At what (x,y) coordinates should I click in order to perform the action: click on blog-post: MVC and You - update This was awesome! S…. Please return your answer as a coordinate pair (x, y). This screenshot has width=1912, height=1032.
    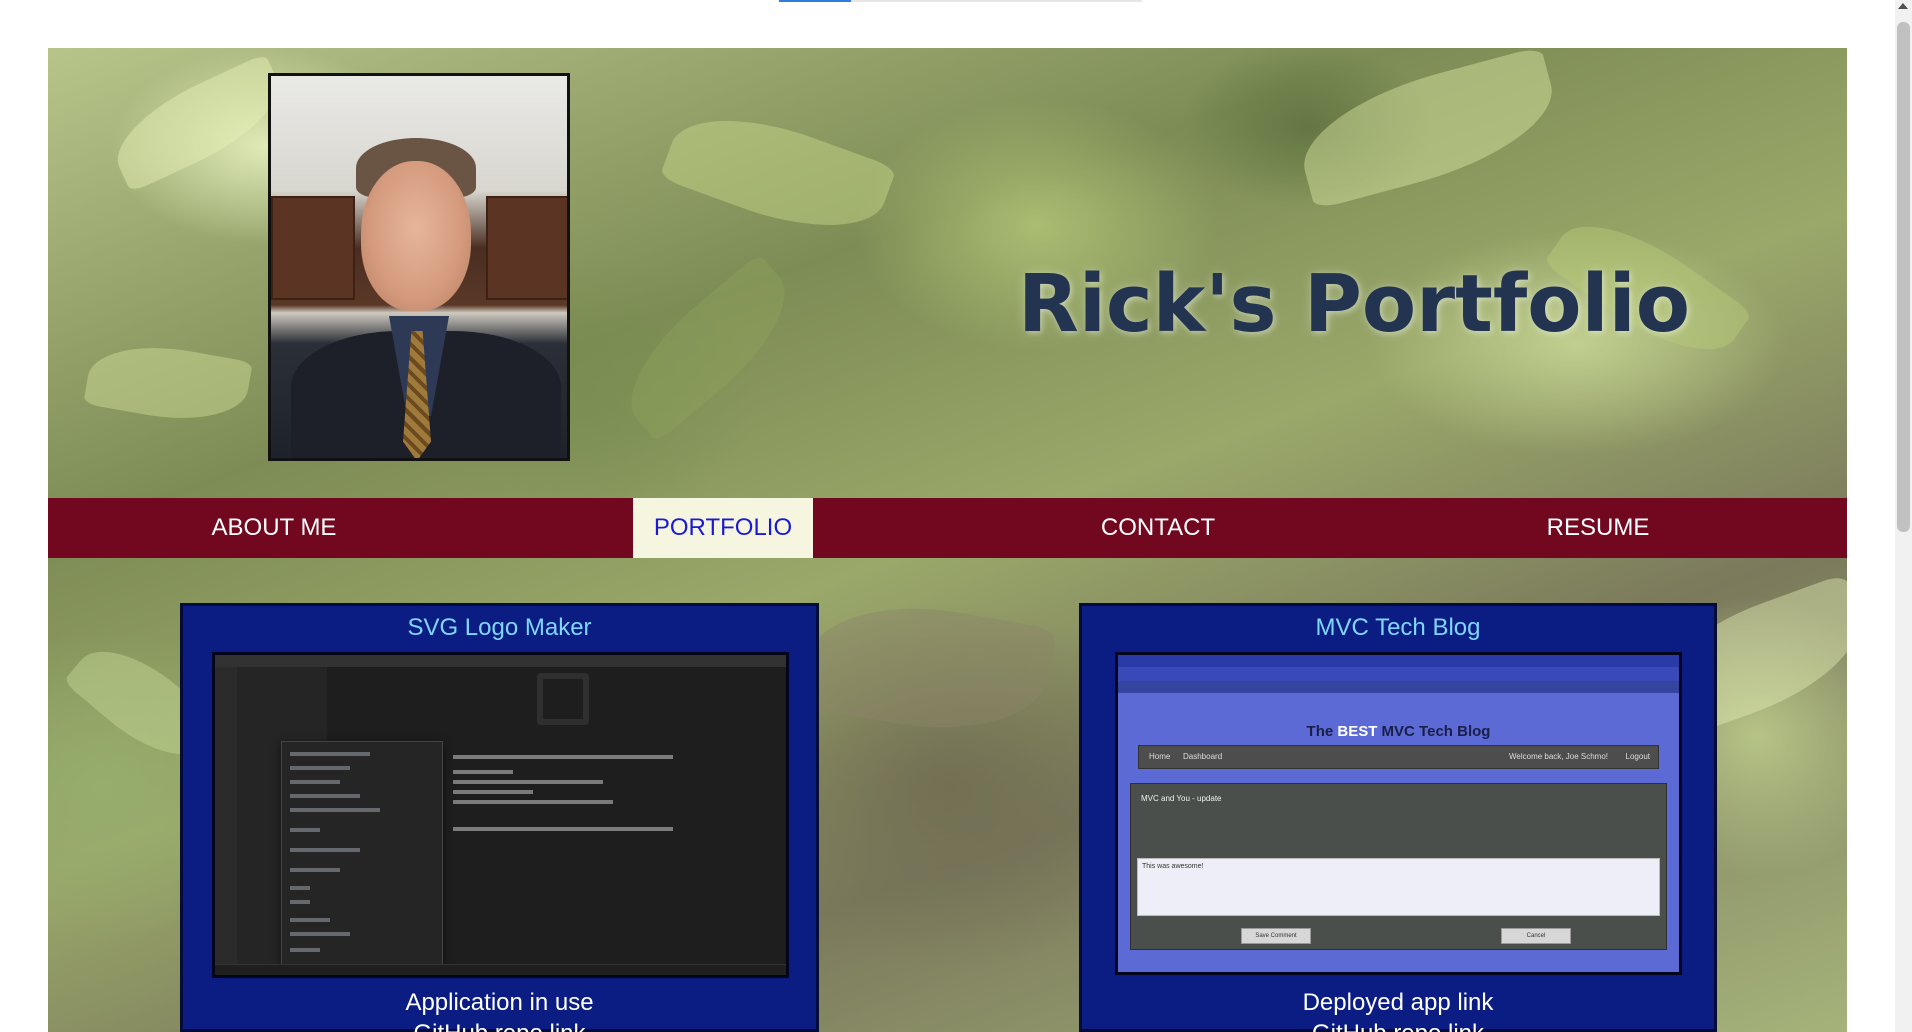
    Looking at the image, I should click on (1398, 866).